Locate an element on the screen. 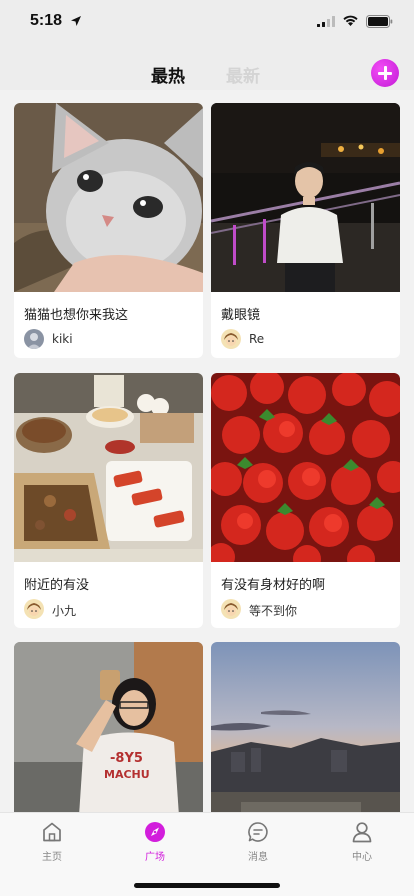 This screenshot has width=414, height=896. add-post-button is located at coordinates (385, 73).